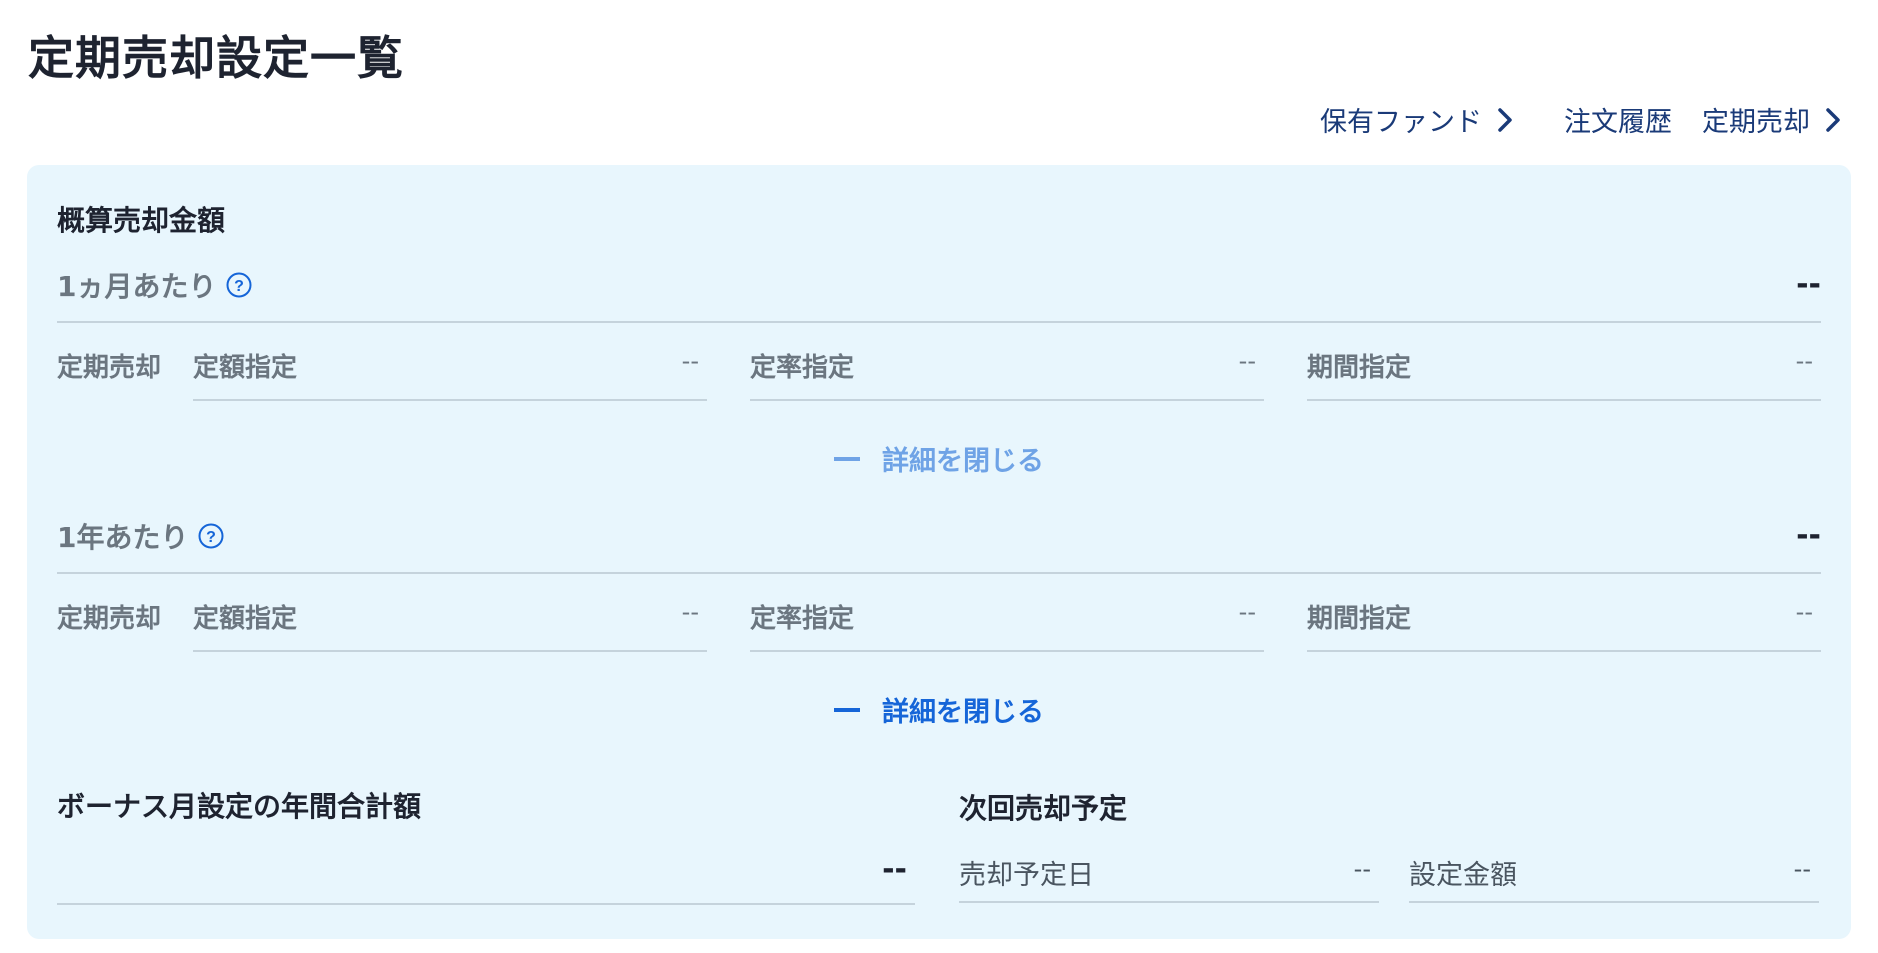 The width and height of the screenshot is (1878, 953). I want to click on next-sale-schedule: 次回売却予定 売却予定日 -- 設定金額 --, so click(1389, 845).